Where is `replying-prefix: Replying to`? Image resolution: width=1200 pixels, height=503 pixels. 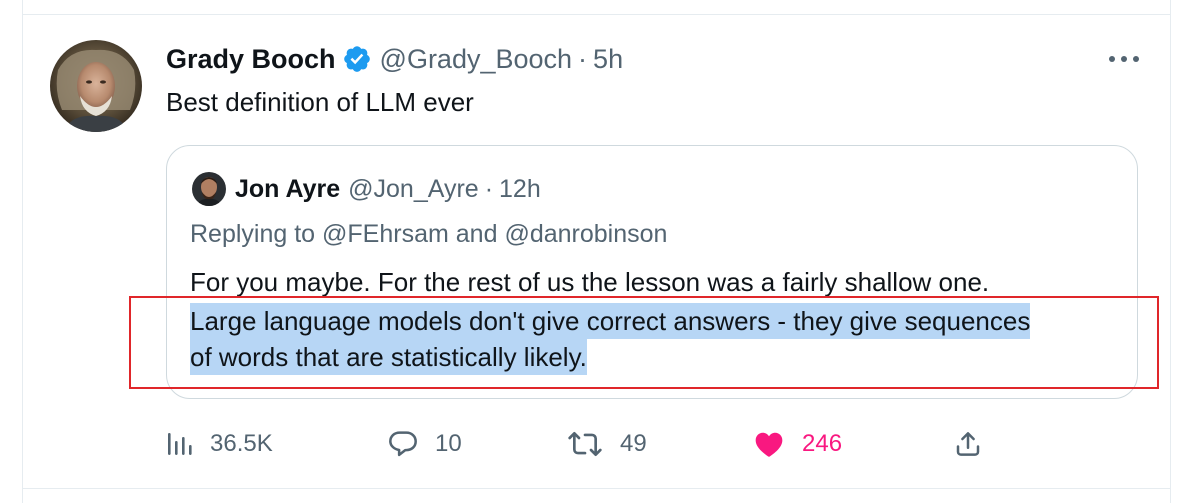 replying-prefix: Replying to is located at coordinates (253, 234).